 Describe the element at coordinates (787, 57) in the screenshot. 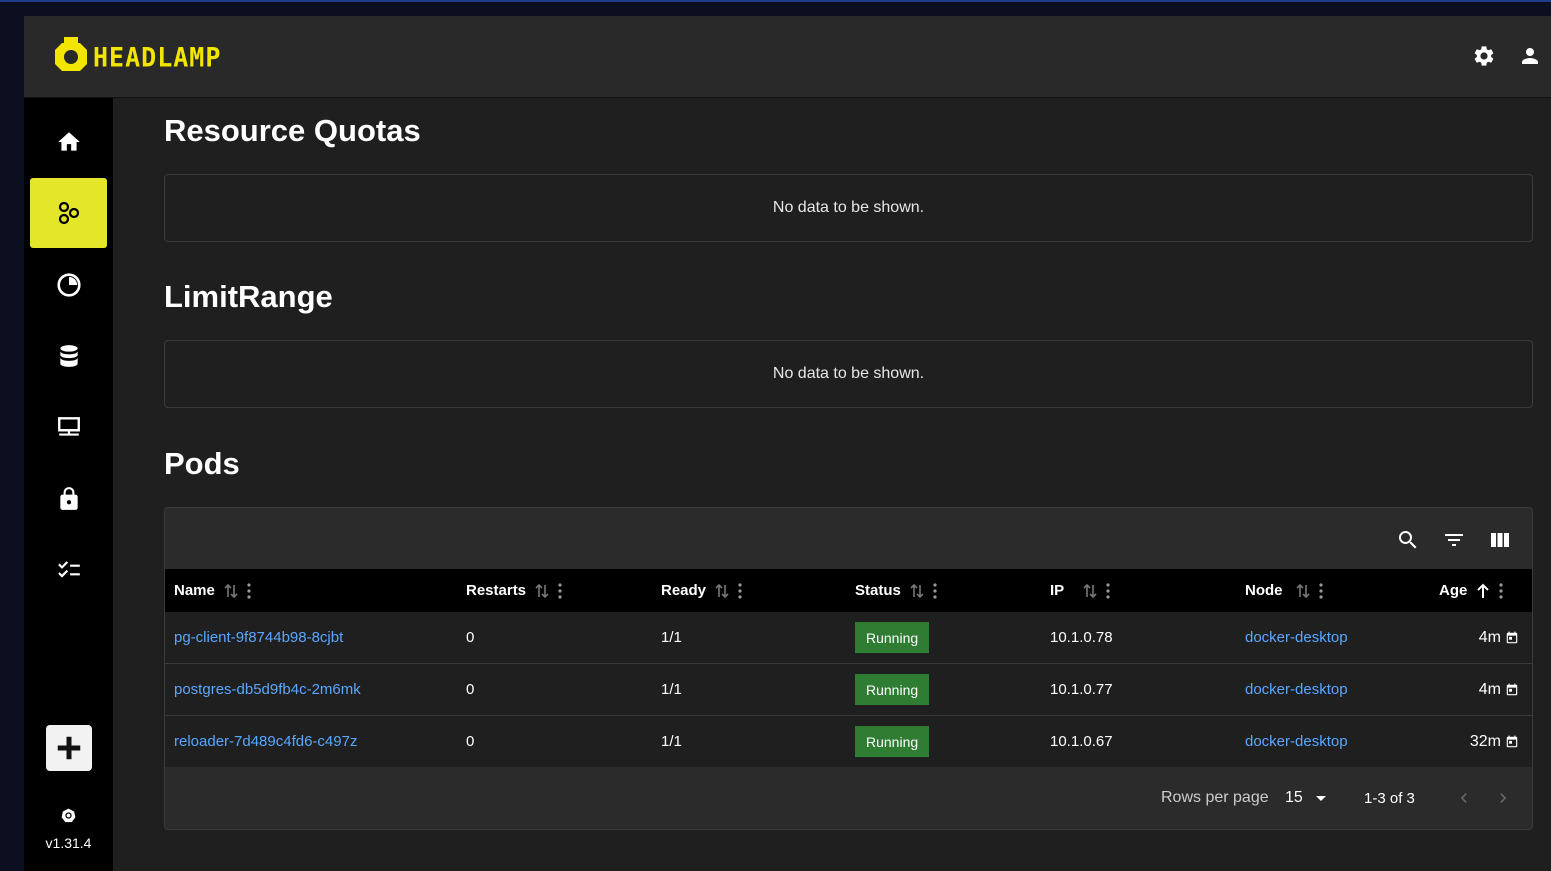

I see `app-bar: HEADLAMP` at that location.